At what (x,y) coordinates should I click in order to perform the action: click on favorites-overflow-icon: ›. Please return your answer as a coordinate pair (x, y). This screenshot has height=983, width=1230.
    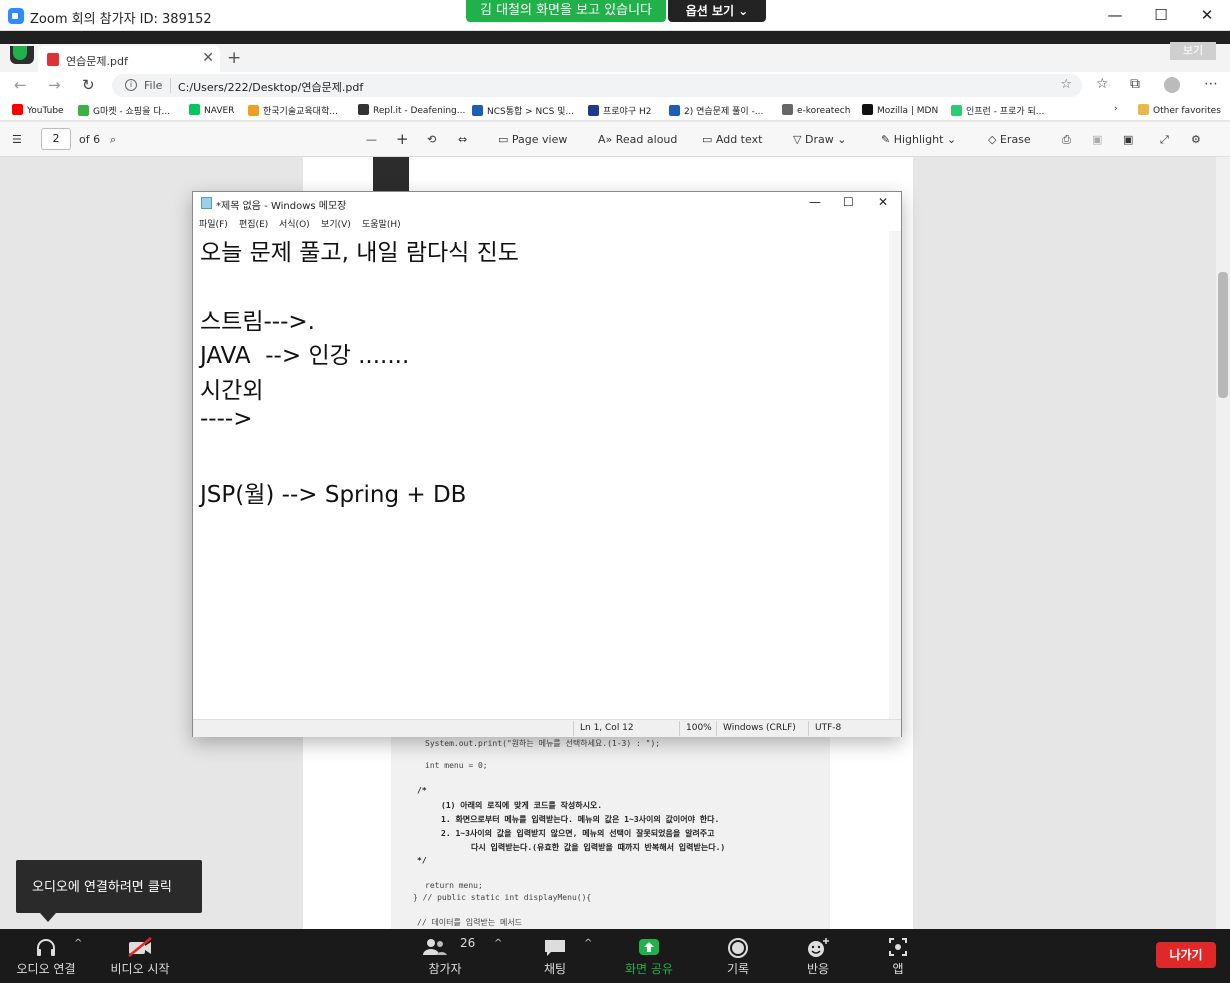
    Looking at the image, I should click on (1116, 109).